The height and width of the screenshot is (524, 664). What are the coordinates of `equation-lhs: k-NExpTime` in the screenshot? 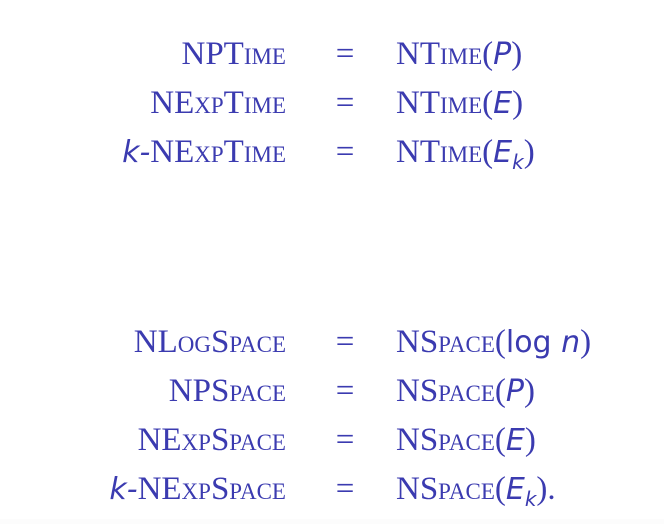 It's located at (204, 152).